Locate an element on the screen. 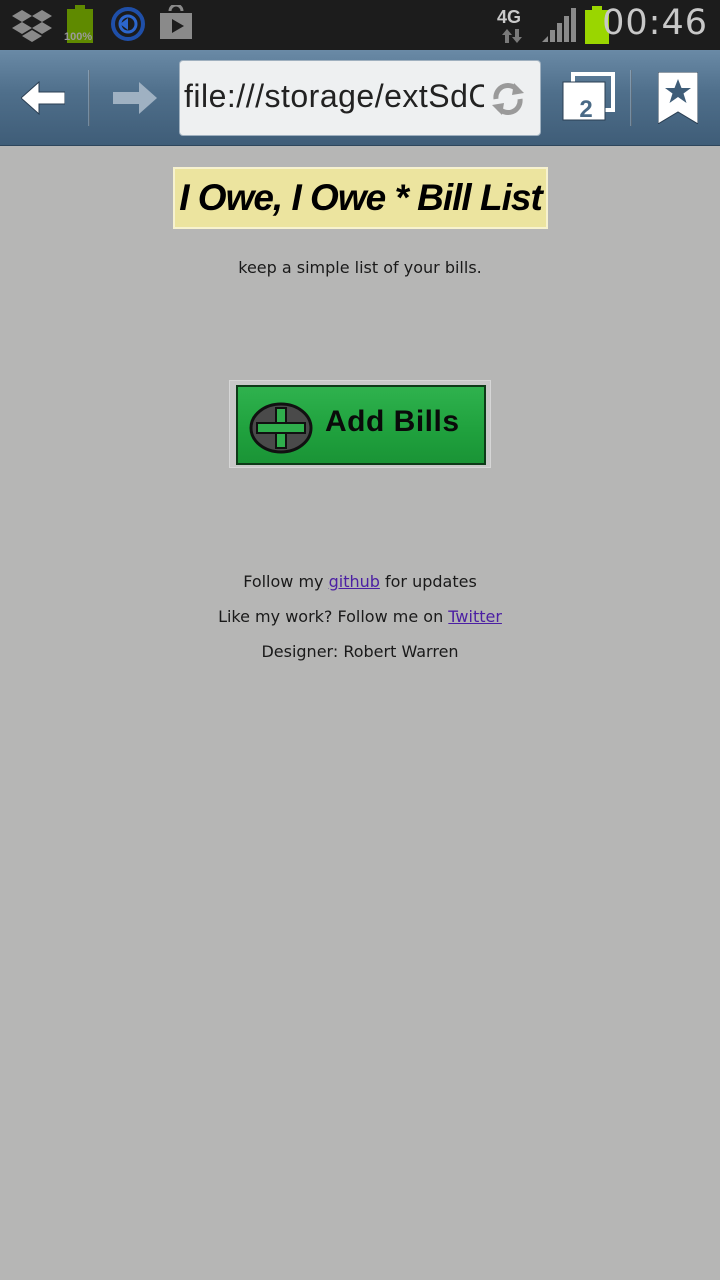 The image size is (720, 1280). bookmark-star-icon is located at coordinates (678, 98).